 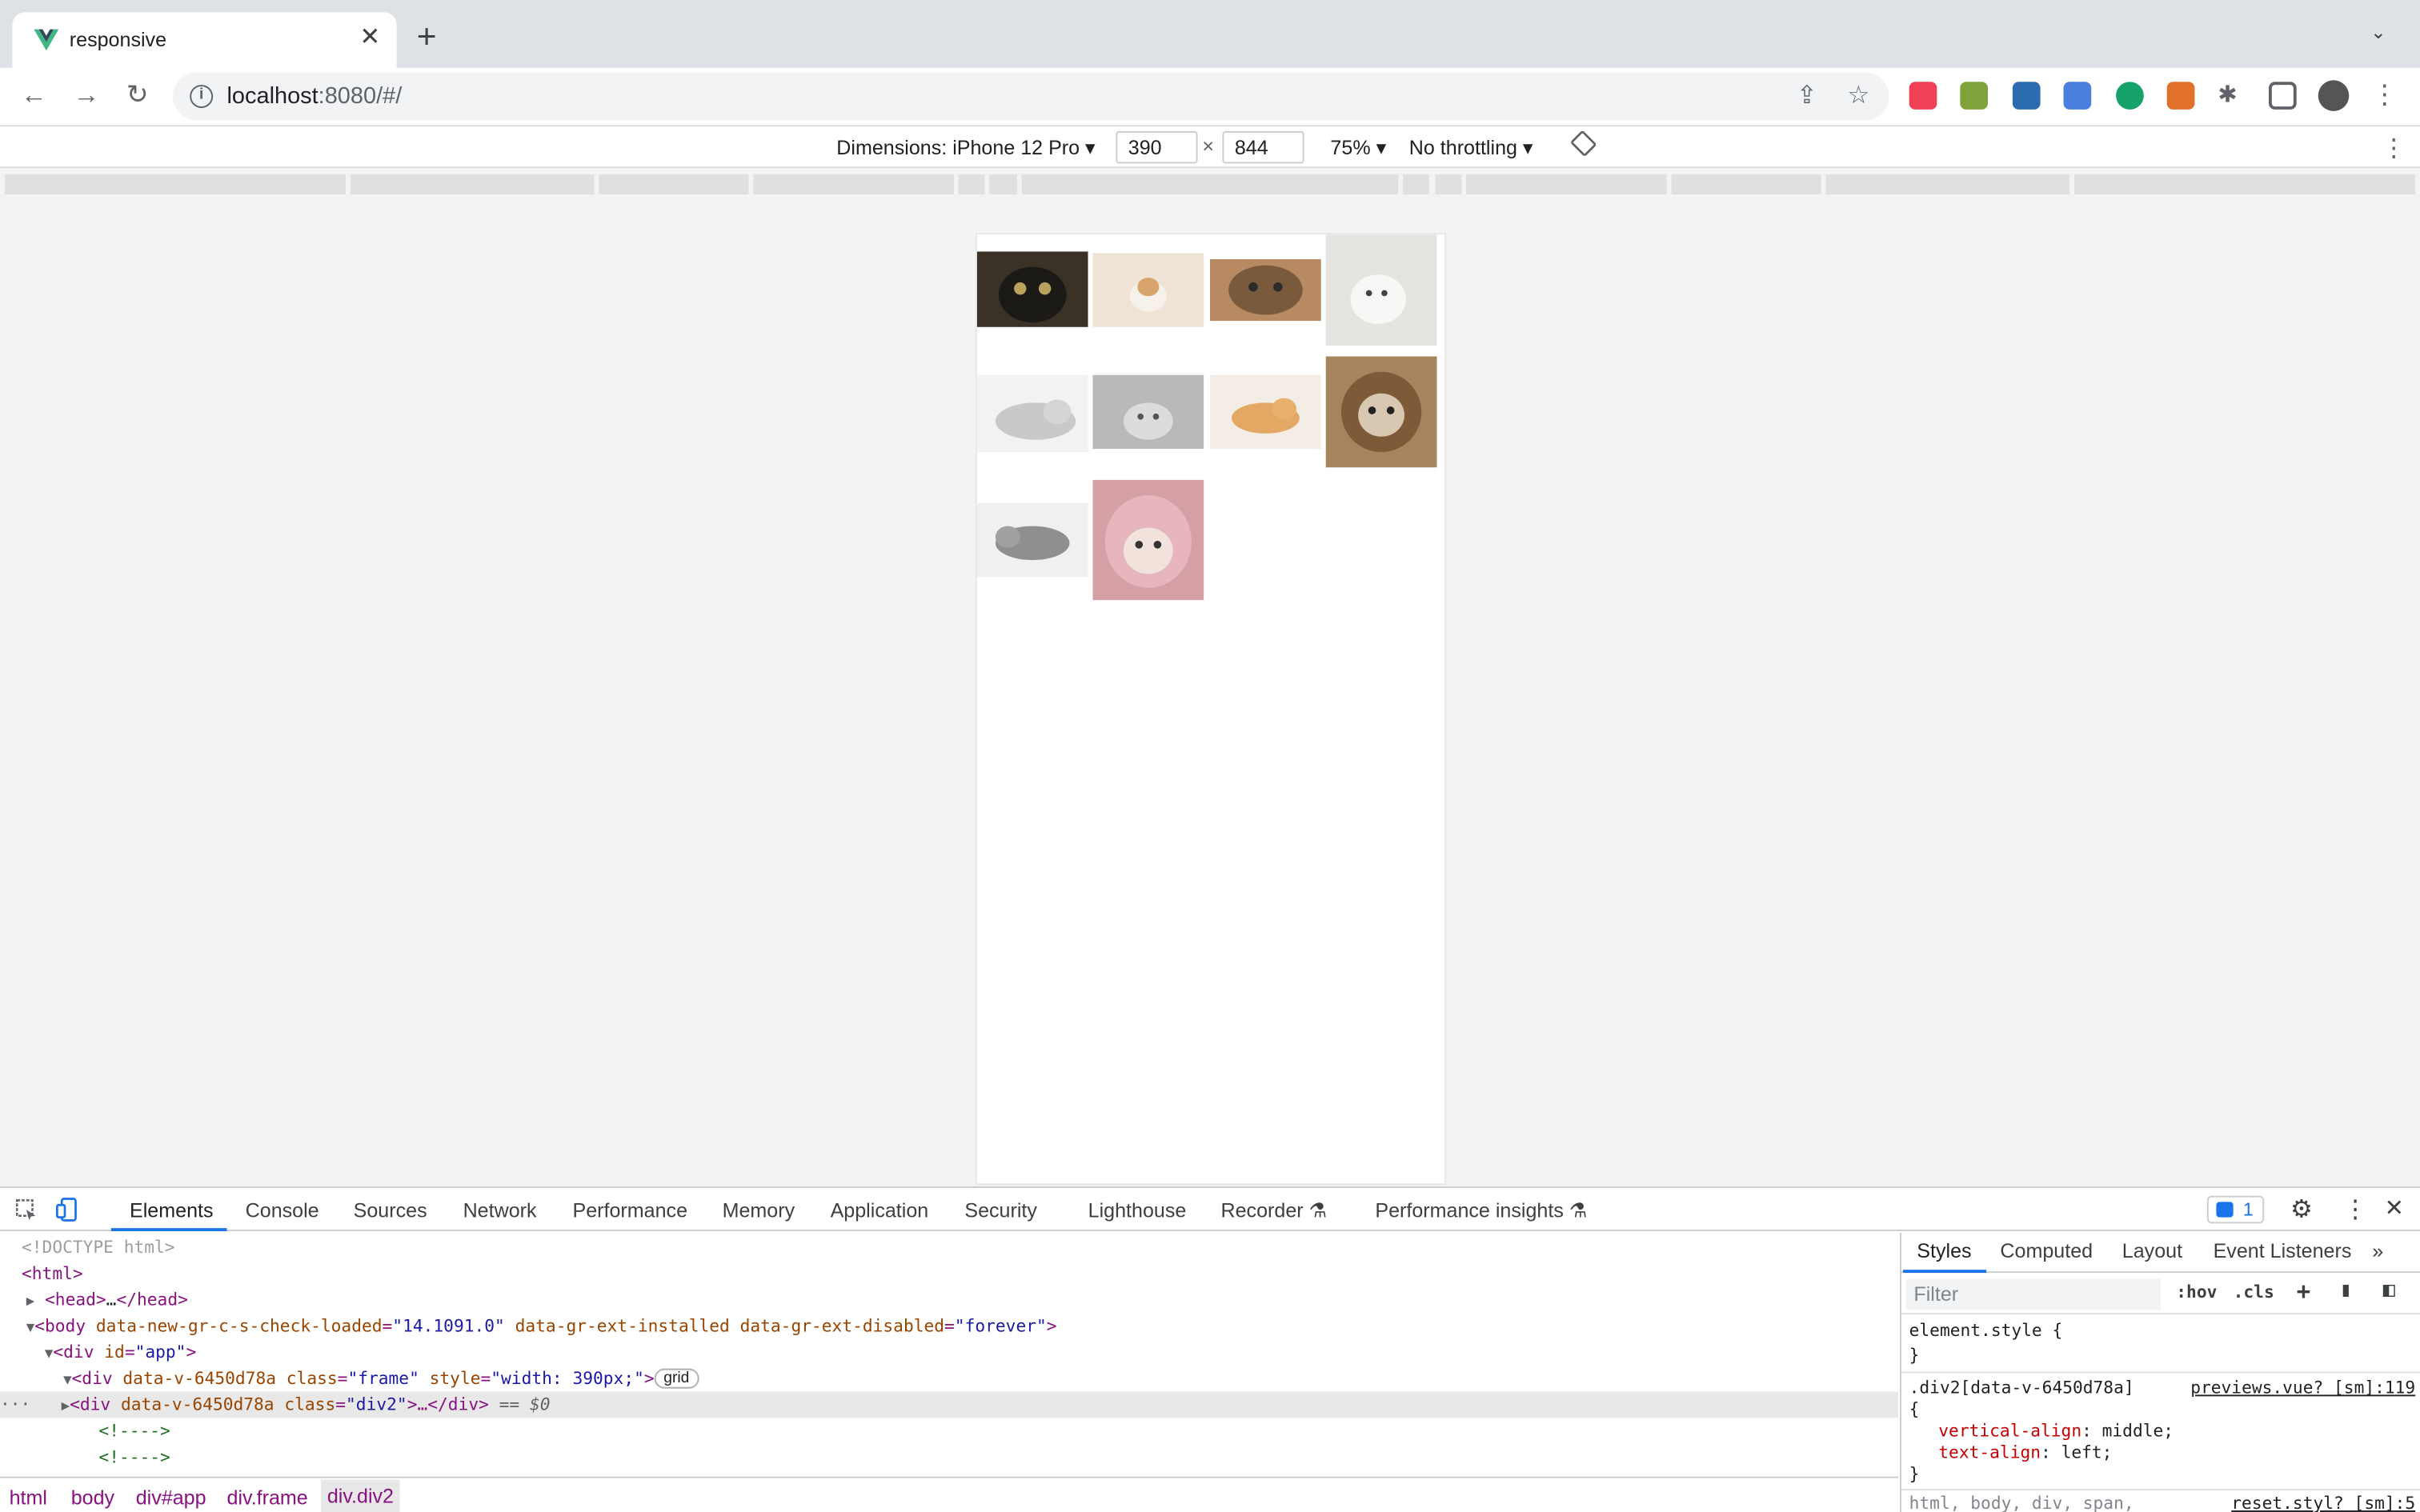 I want to click on new-tab-button: +, so click(x=427, y=36).